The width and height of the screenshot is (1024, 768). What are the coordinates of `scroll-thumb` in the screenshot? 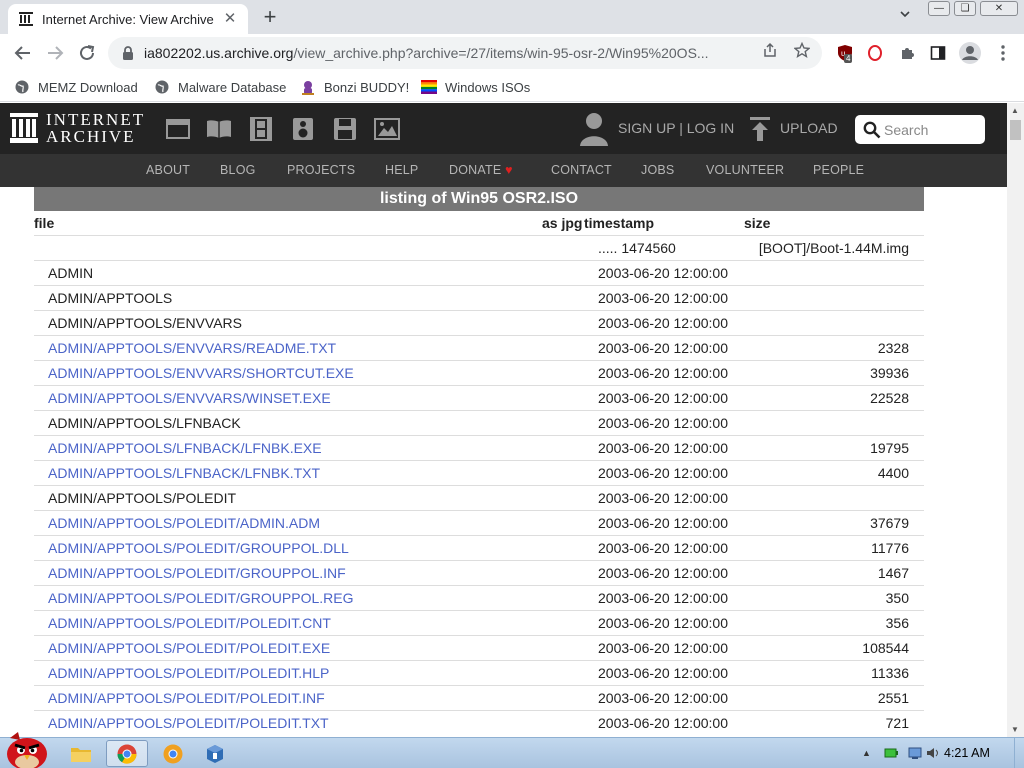 It's located at (1015, 130).